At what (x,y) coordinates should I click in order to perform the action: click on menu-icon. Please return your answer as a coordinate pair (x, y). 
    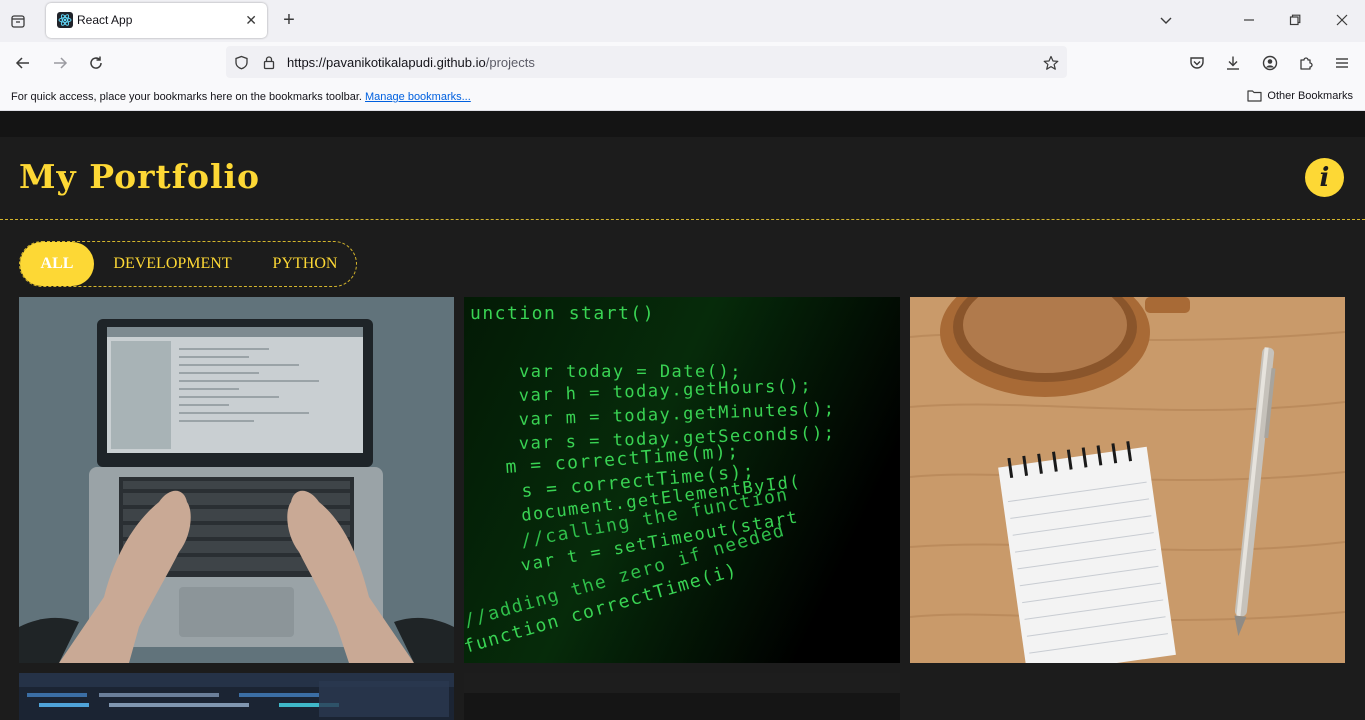
    Looking at the image, I should click on (1342, 63).